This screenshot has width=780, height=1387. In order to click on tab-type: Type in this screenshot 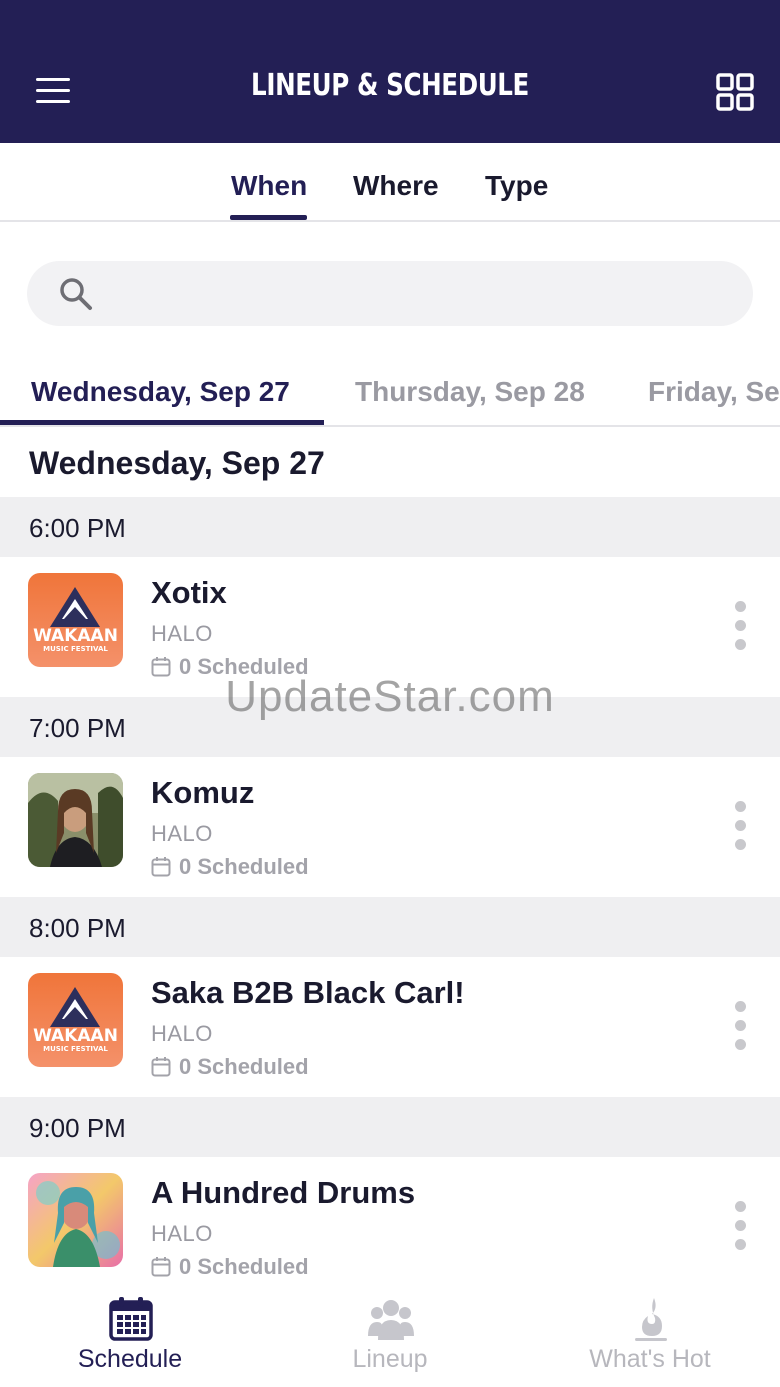, I will do `click(516, 186)`.